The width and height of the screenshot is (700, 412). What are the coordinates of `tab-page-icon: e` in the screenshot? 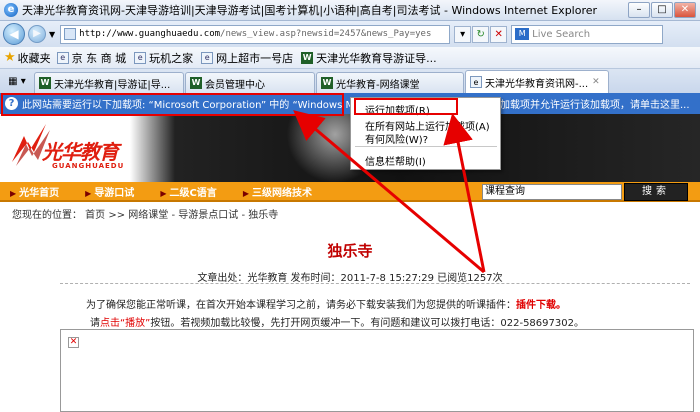 It's located at (476, 82).